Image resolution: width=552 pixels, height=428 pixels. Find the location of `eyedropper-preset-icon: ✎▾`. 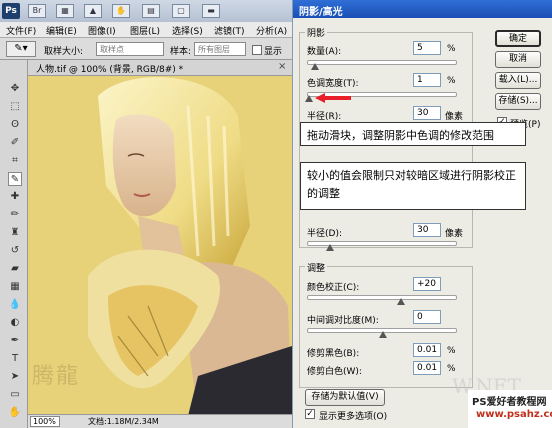

eyedropper-preset-icon: ✎▾ is located at coordinates (21, 49).